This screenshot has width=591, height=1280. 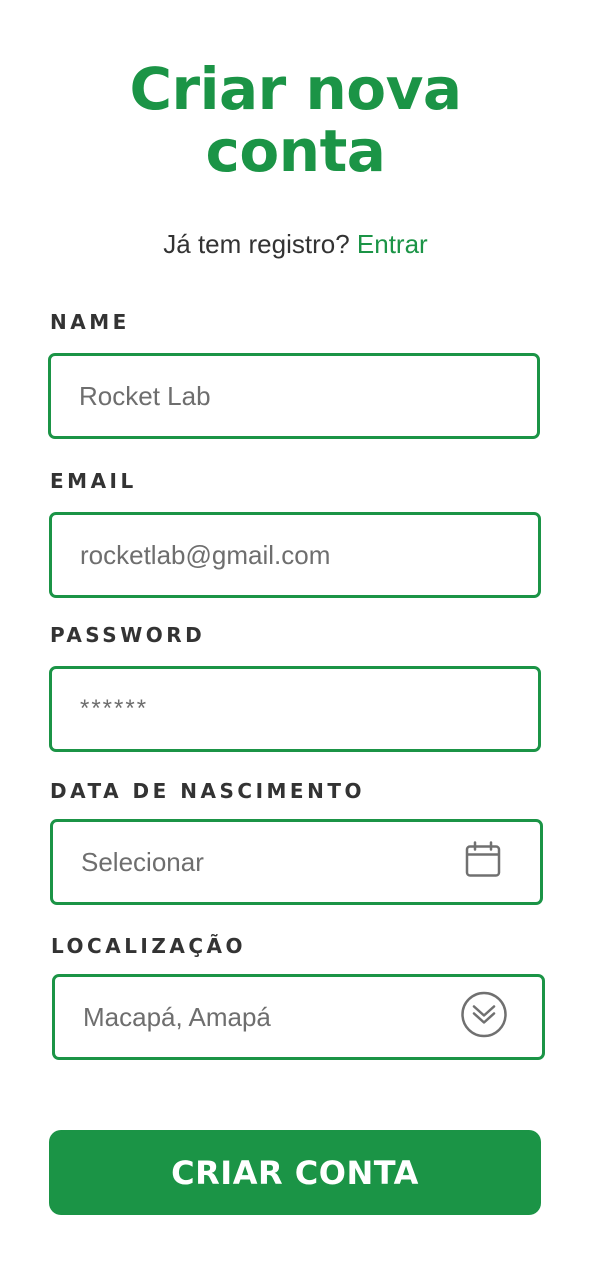 I want to click on name-value: Rocket Lab, so click(x=145, y=395).